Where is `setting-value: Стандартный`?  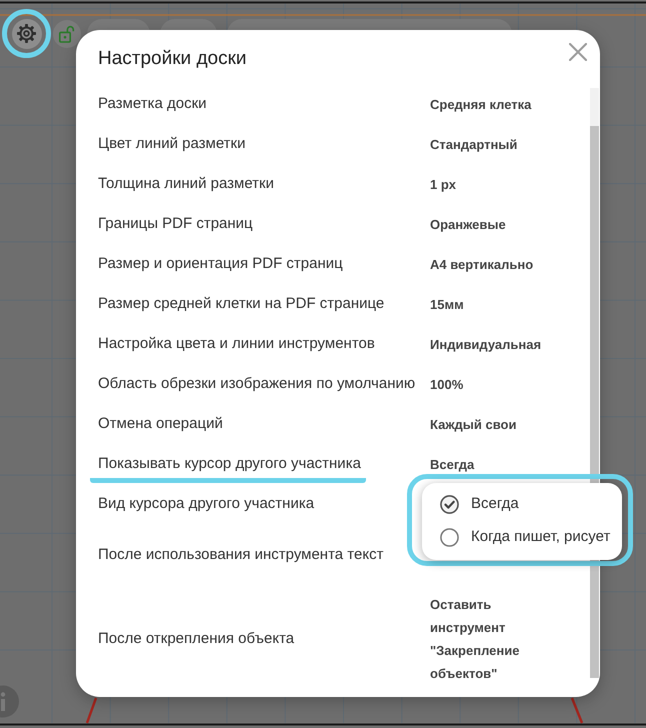
setting-value: Стандартный is located at coordinates (492, 144).